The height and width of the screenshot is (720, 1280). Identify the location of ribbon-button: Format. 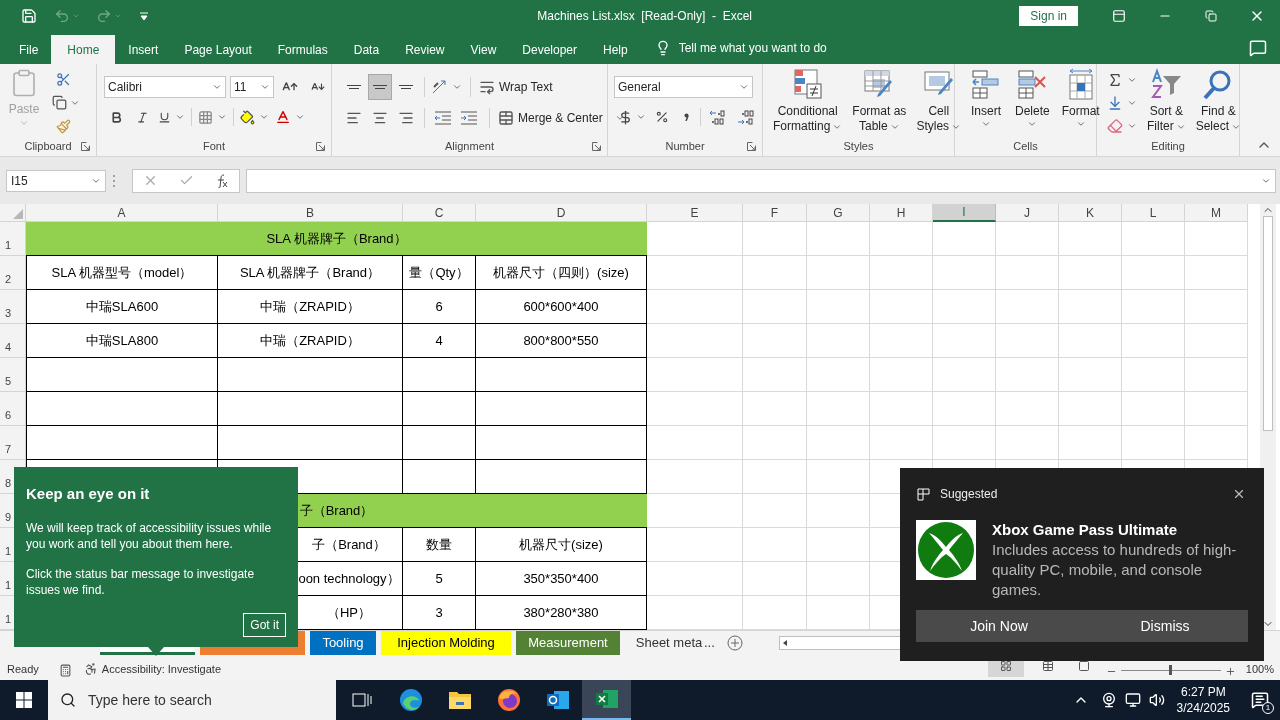
(1080, 104).